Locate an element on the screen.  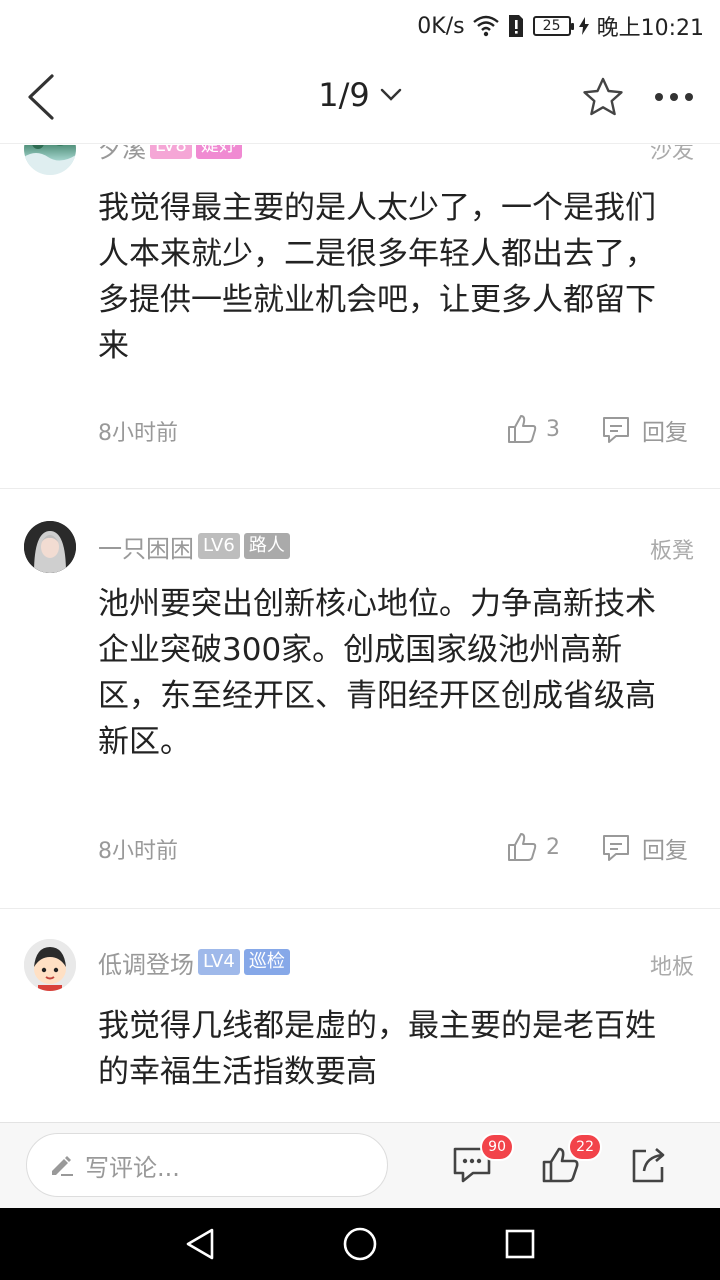
title-badge: 巡检 is located at coordinates (266, 962).